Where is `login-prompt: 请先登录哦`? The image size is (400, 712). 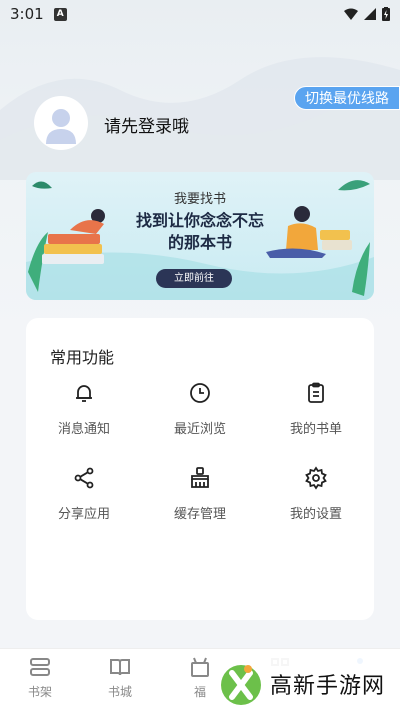 login-prompt: 请先登录哦 is located at coordinates (146, 124).